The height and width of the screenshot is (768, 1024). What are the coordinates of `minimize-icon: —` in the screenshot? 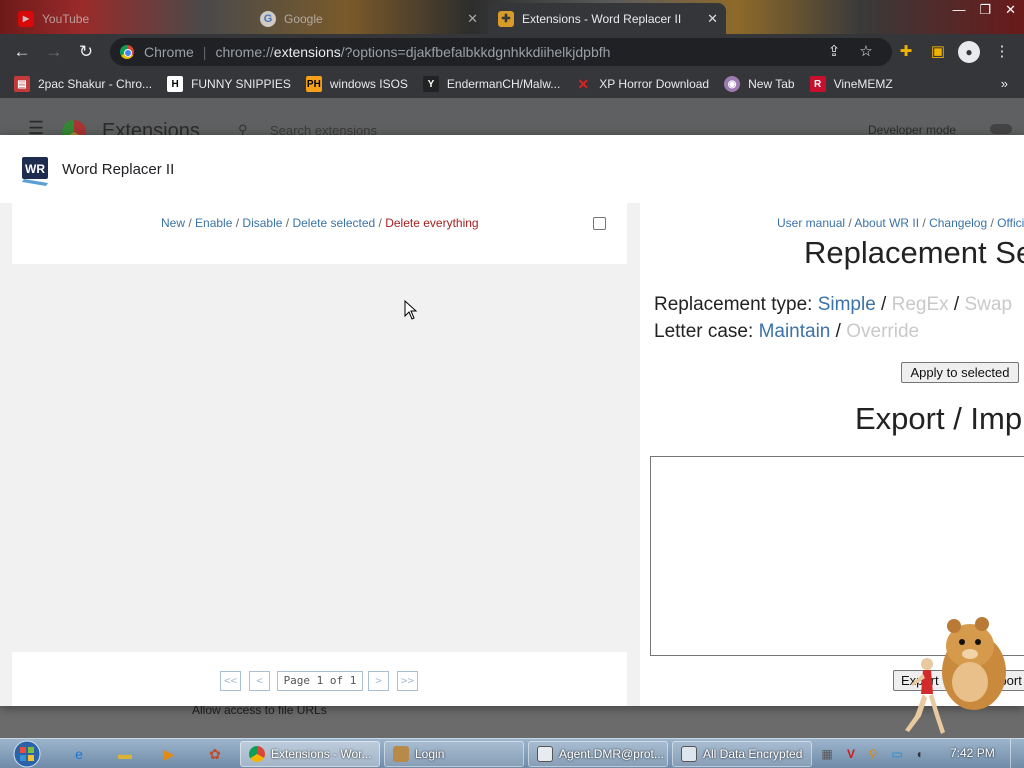 It's located at (958, 10).